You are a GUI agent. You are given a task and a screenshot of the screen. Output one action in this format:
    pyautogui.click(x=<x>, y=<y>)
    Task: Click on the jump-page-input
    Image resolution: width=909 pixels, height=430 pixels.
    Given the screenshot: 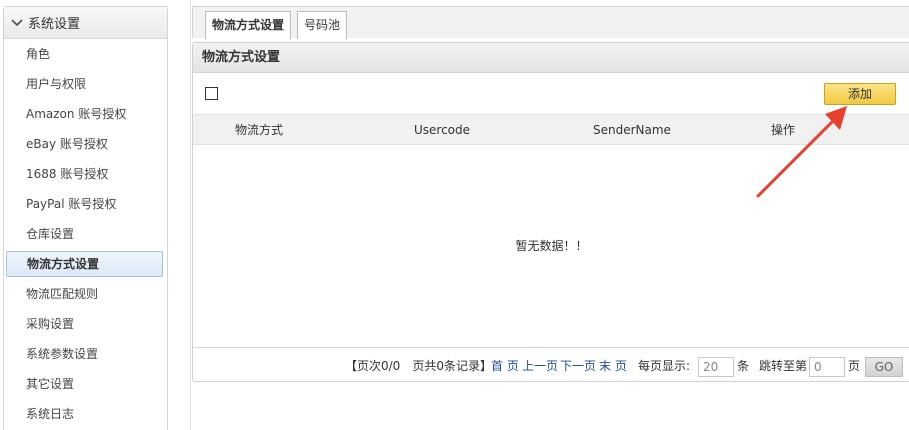 What is the action you would take?
    pyautogui.click(x=827, y=367)
    